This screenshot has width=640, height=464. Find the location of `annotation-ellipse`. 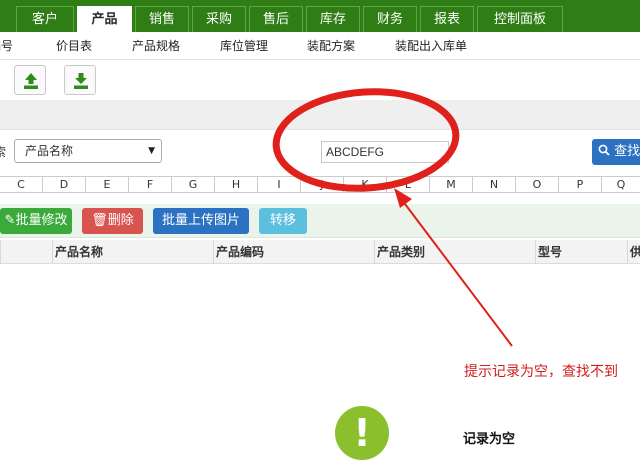

annotation-ellipse is located at coordinates (366, 140).